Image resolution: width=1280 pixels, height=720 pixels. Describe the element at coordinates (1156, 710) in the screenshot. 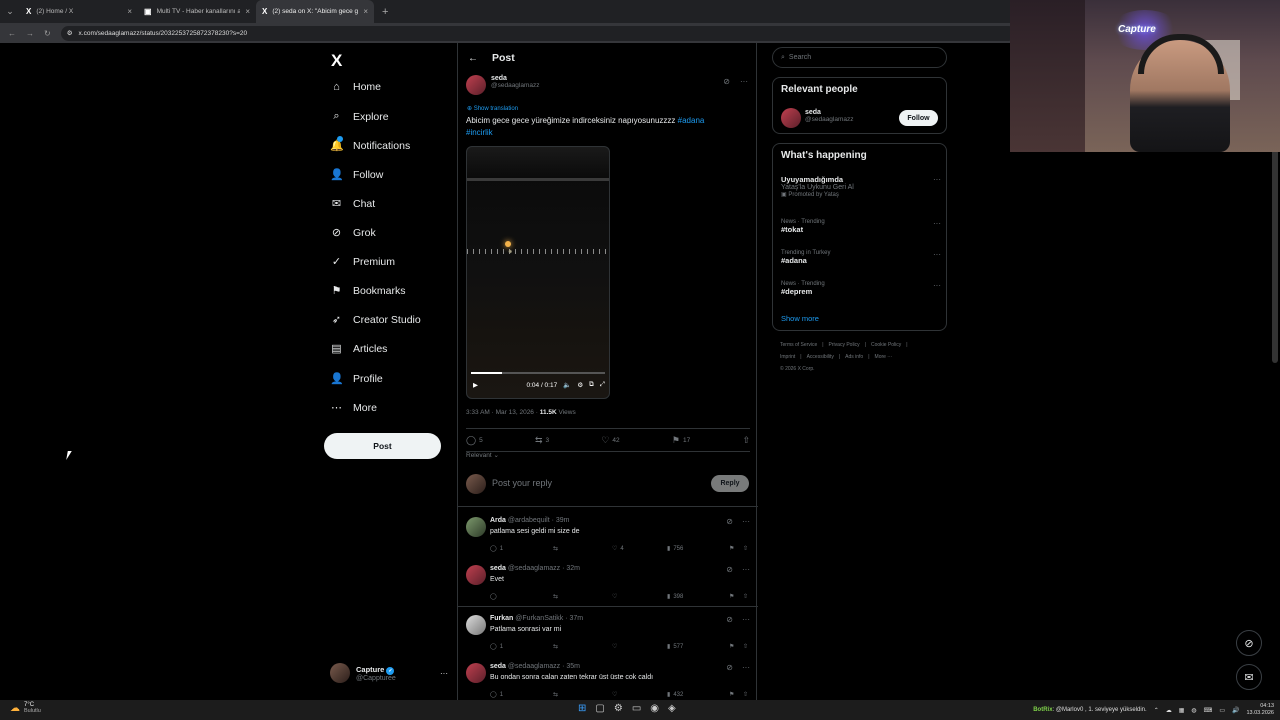

I see `chevron-up-icon: ⌃` at that location.